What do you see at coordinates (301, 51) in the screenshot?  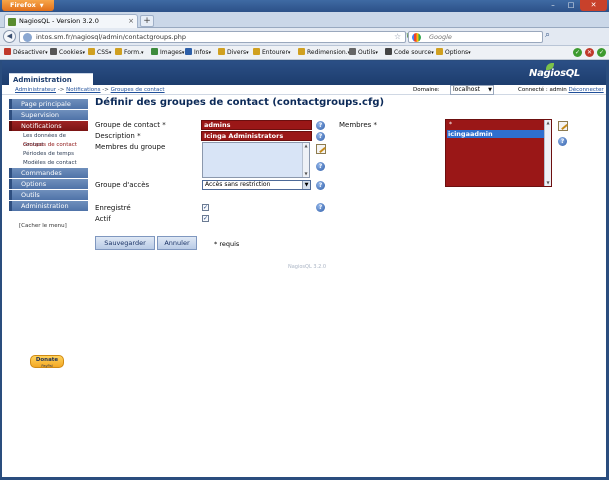 I see `resize-icon` at bounding box center [301, 51].